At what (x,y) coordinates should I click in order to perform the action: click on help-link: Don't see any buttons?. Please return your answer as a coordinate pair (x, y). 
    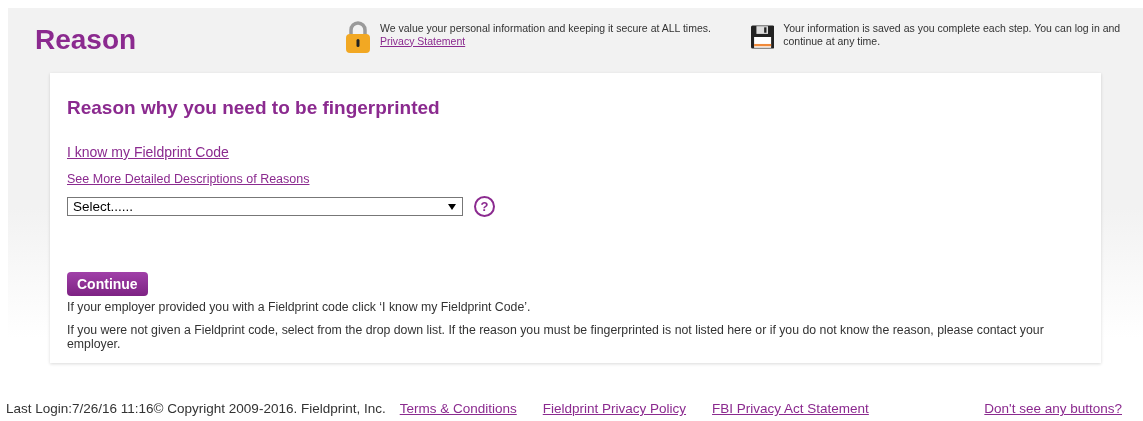
    Looking at the image, I should click on (1053, 408).